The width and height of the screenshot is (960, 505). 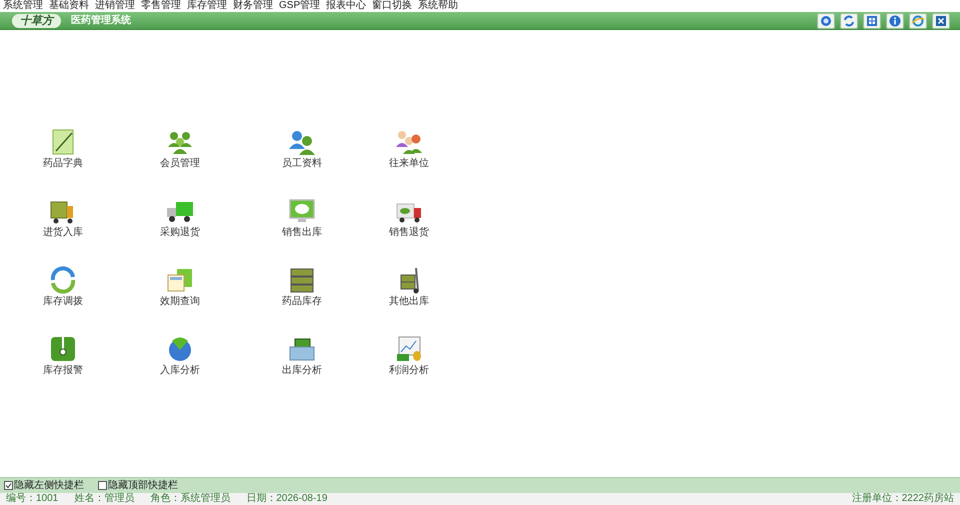 I want to click on shortcut-tile: 其他出库, so click(x=409, y=293).